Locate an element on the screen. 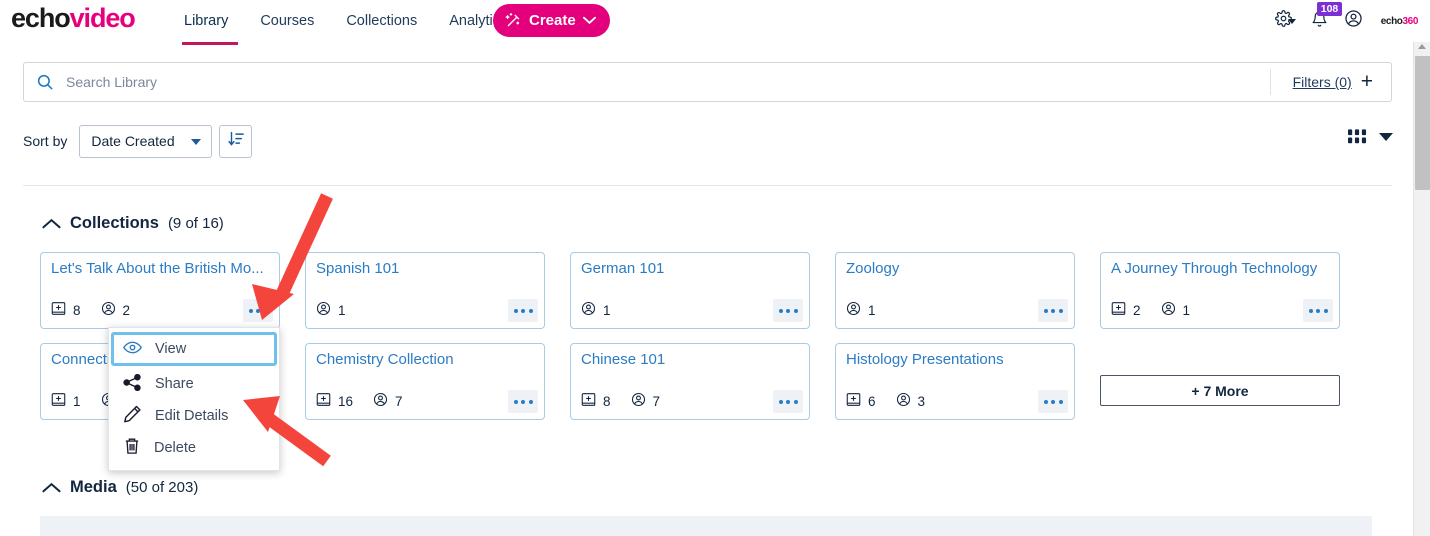 The height and width of the screenshot is (536, 1430). collection-title: Chemistry Collection is located at coordinates (385, 359).